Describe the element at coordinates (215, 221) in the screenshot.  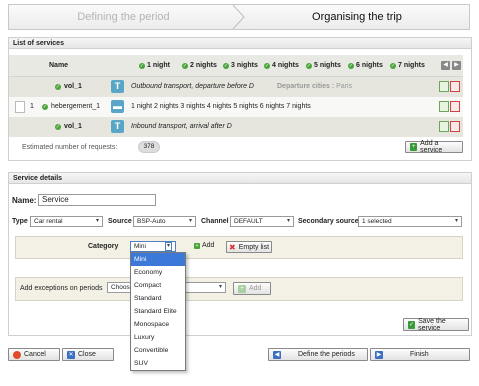
I see `channel-label: Channel` at that location.